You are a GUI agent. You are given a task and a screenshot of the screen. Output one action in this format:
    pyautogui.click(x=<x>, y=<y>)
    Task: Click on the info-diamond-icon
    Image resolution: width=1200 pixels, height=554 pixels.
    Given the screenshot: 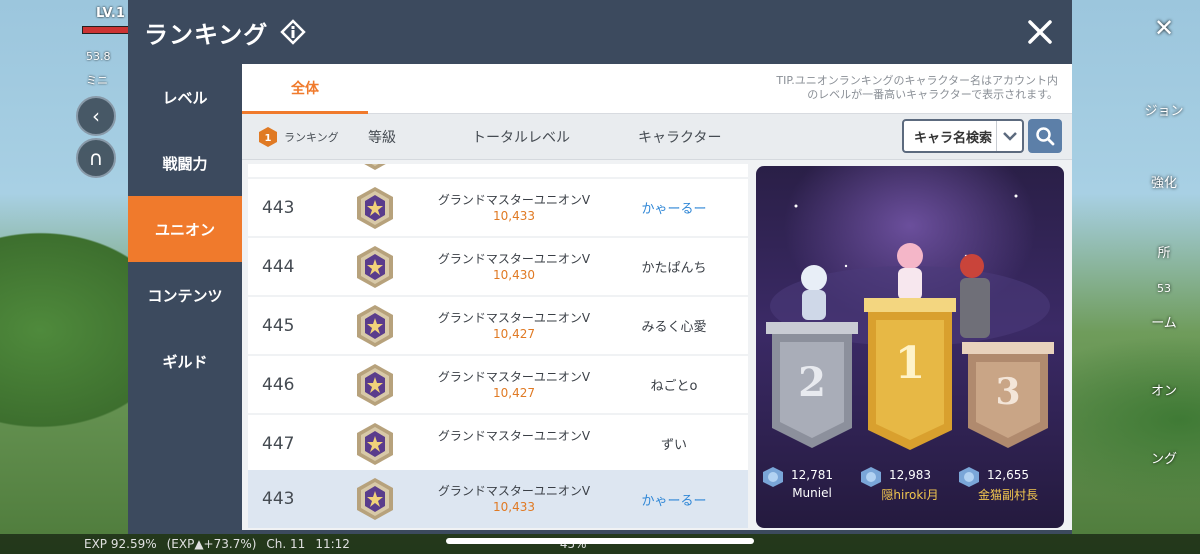 What is the action you would take?
    pyautogui.click(x=293, y=32)
    